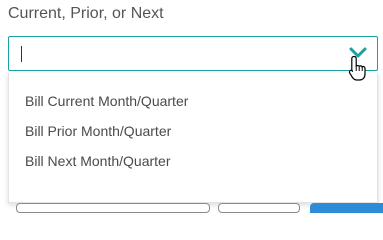  I want to click on billing-period-select, so click(193, 53).